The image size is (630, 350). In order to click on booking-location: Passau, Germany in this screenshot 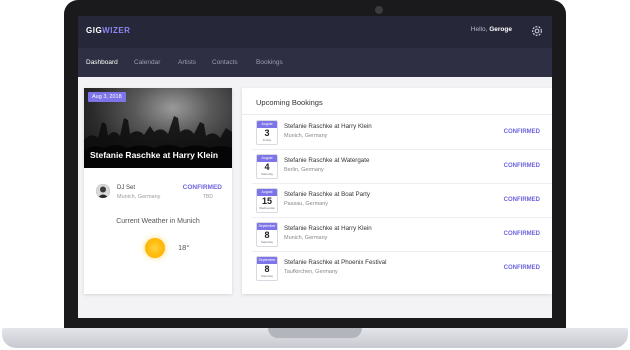, I will do `click(306, 204)`.